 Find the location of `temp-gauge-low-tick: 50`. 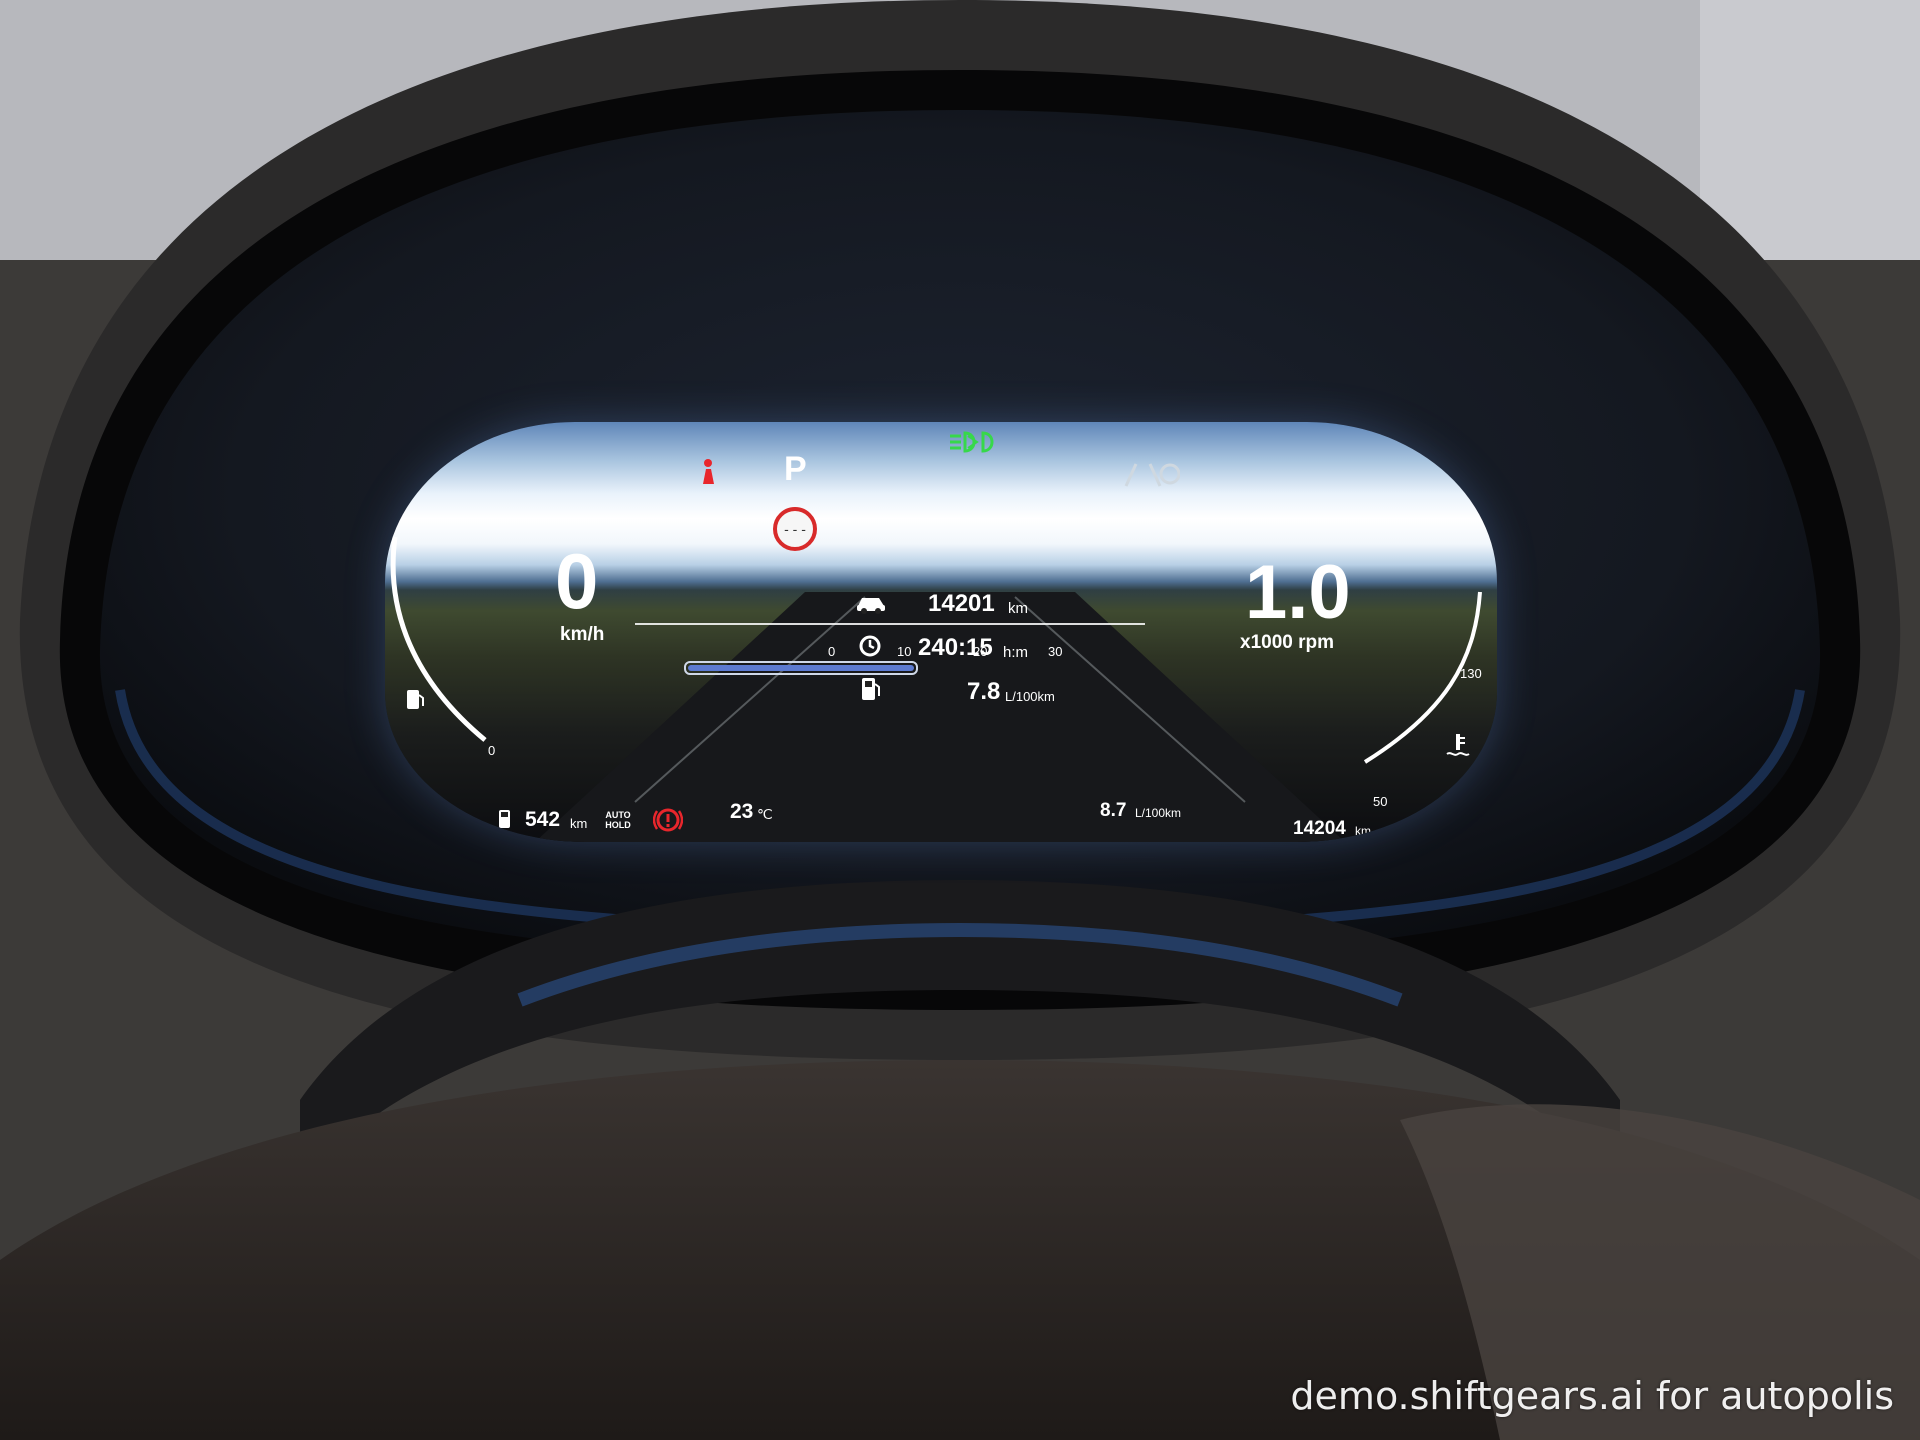

temp-gauge-low-tick: 50 is located at coordinates (1380, 801).